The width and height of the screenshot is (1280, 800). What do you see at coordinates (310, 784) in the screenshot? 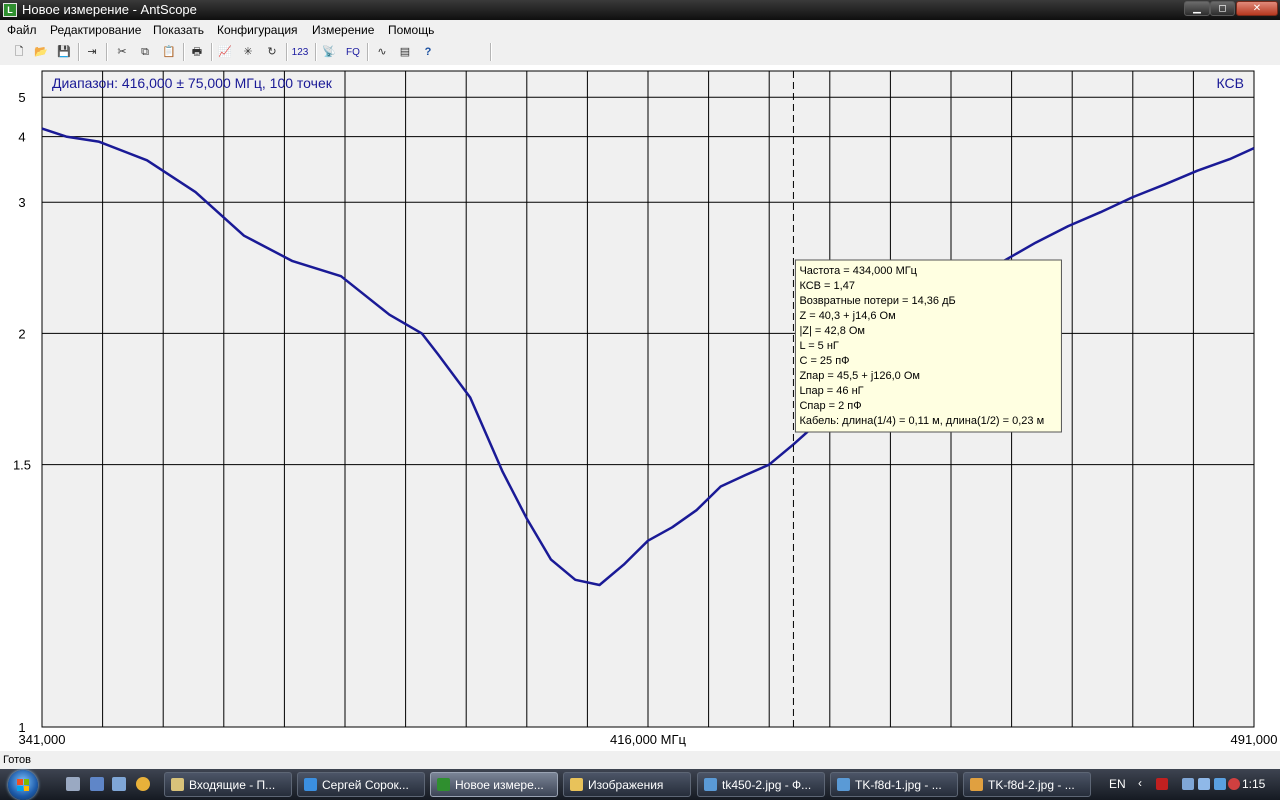
I see `ie-icon` at bounding box center [310, 784].